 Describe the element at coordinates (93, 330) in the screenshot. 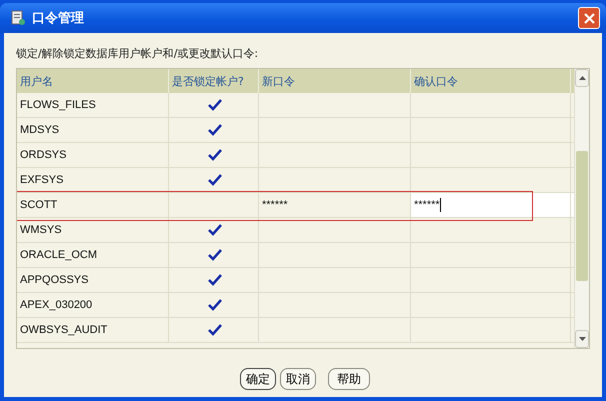

I see `table-cell: OWBSYS_AUDIT` at that location.